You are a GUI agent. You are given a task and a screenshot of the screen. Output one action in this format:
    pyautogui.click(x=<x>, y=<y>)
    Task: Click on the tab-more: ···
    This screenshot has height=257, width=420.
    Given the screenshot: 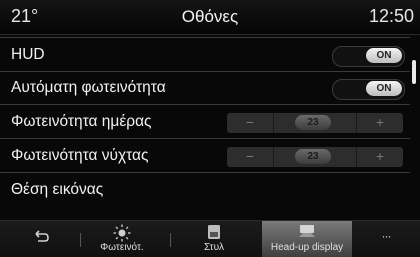 What is the action you would take?
    pyautogui.click(x=386, y=239)
    